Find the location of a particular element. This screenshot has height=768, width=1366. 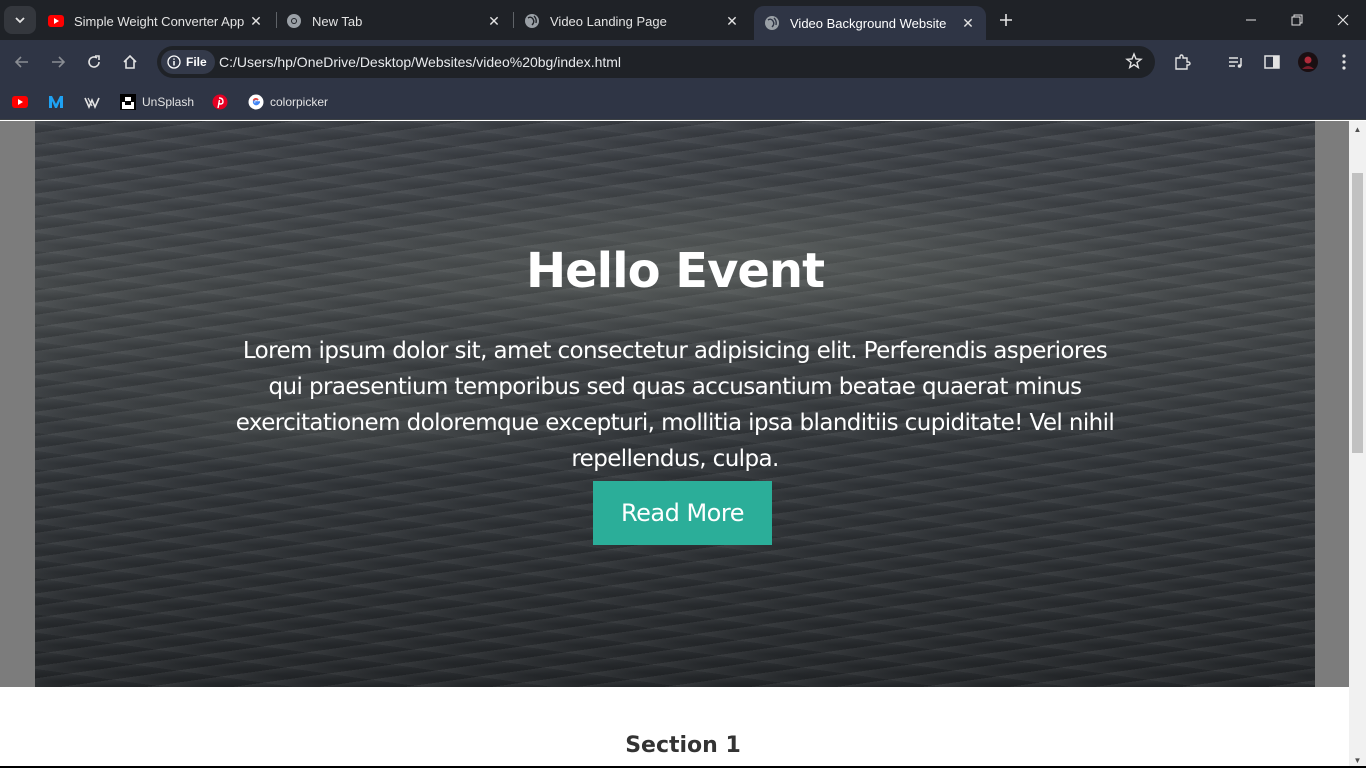

home-button is located at coordinates (130, 62).